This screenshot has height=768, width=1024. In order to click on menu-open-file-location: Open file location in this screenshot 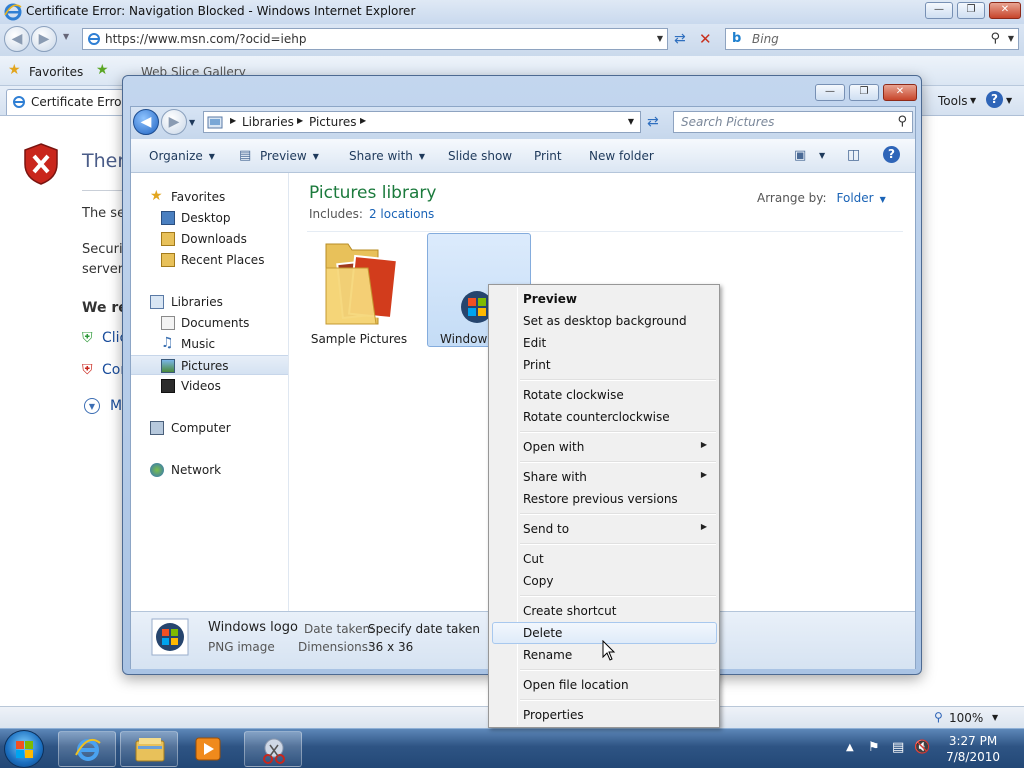, I will do `click(604, 685)`.